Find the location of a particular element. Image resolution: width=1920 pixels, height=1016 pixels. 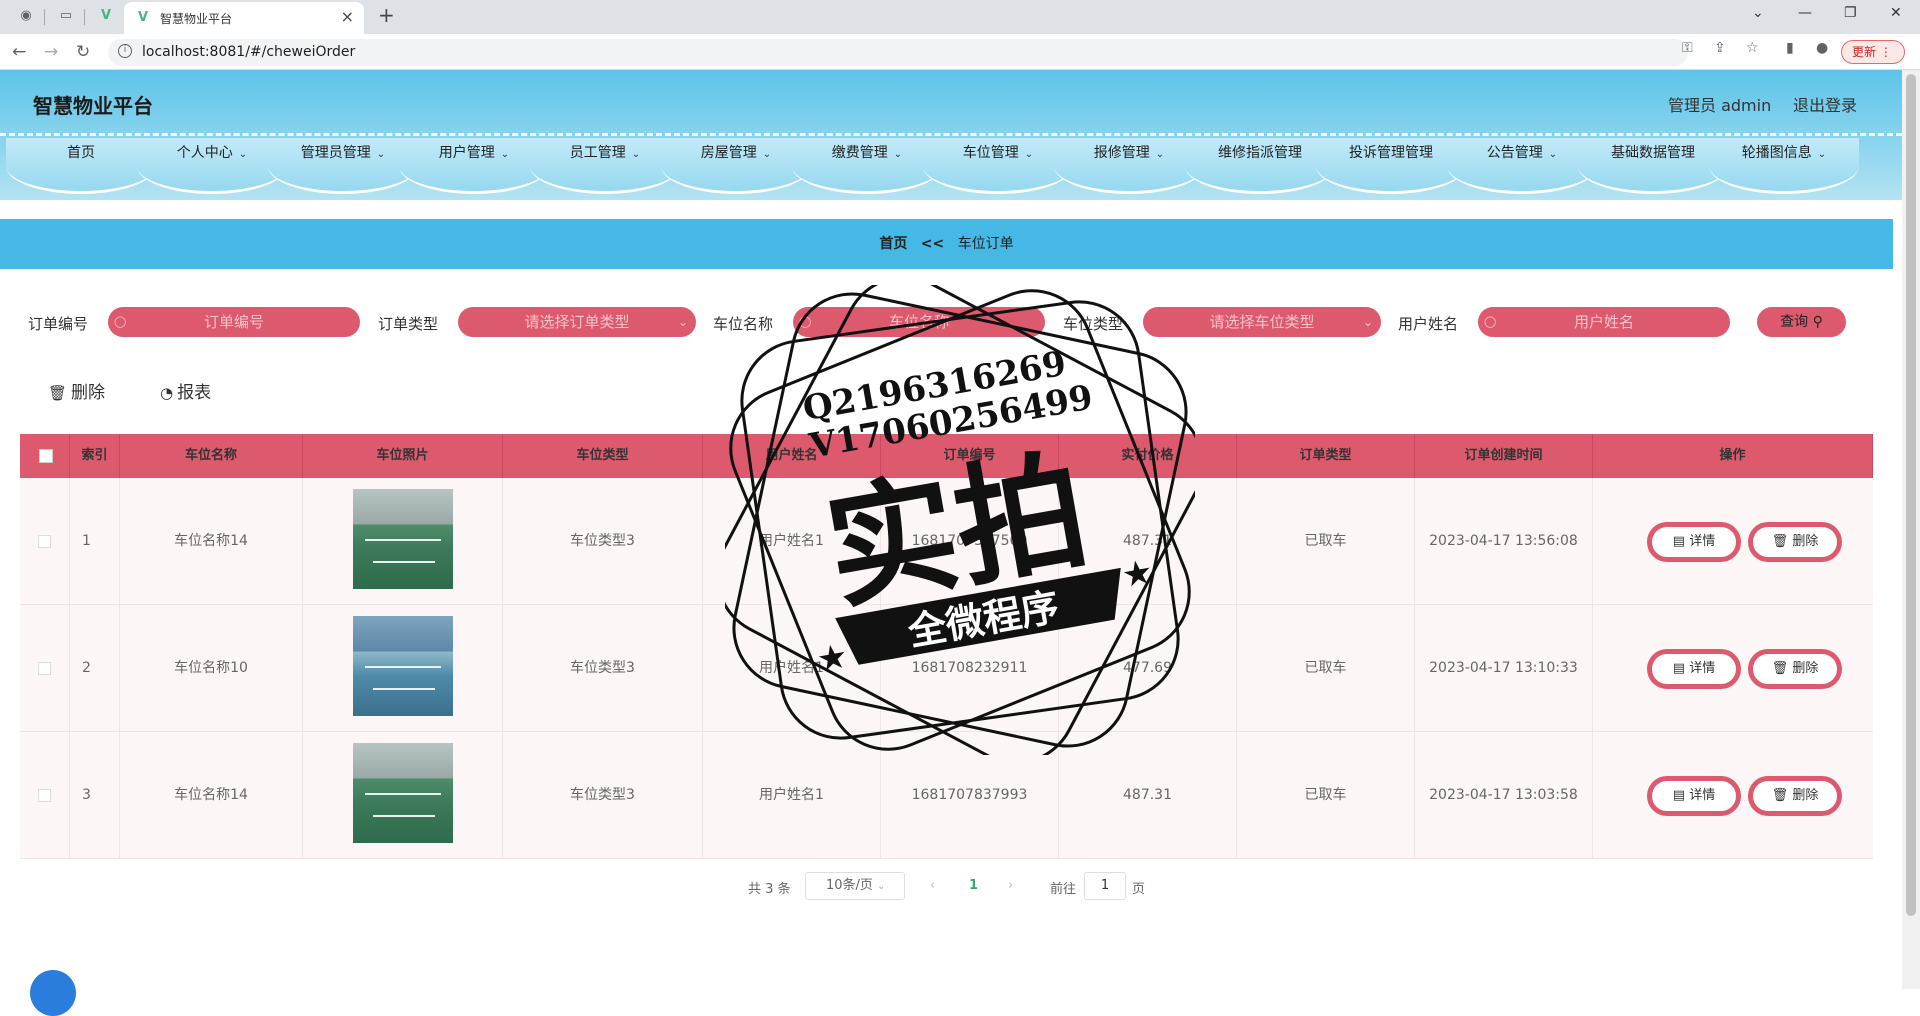

forward-icon: → is located at coordinates (51, 52).